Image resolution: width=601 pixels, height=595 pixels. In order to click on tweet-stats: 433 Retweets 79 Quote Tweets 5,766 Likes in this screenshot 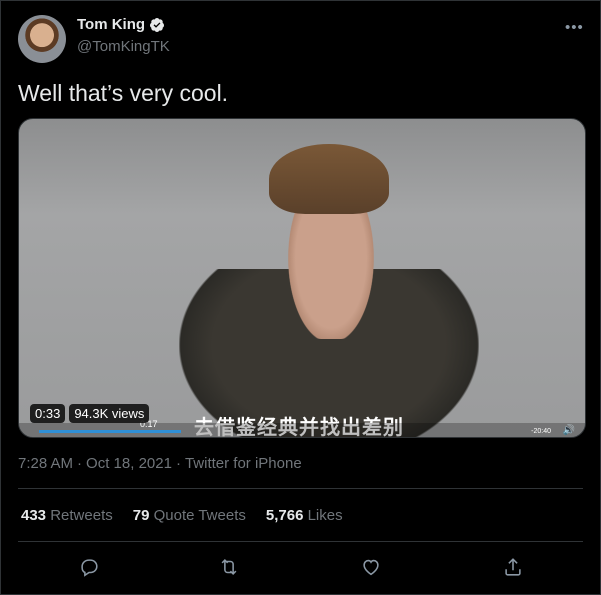, I will do `click(182, 515)`.